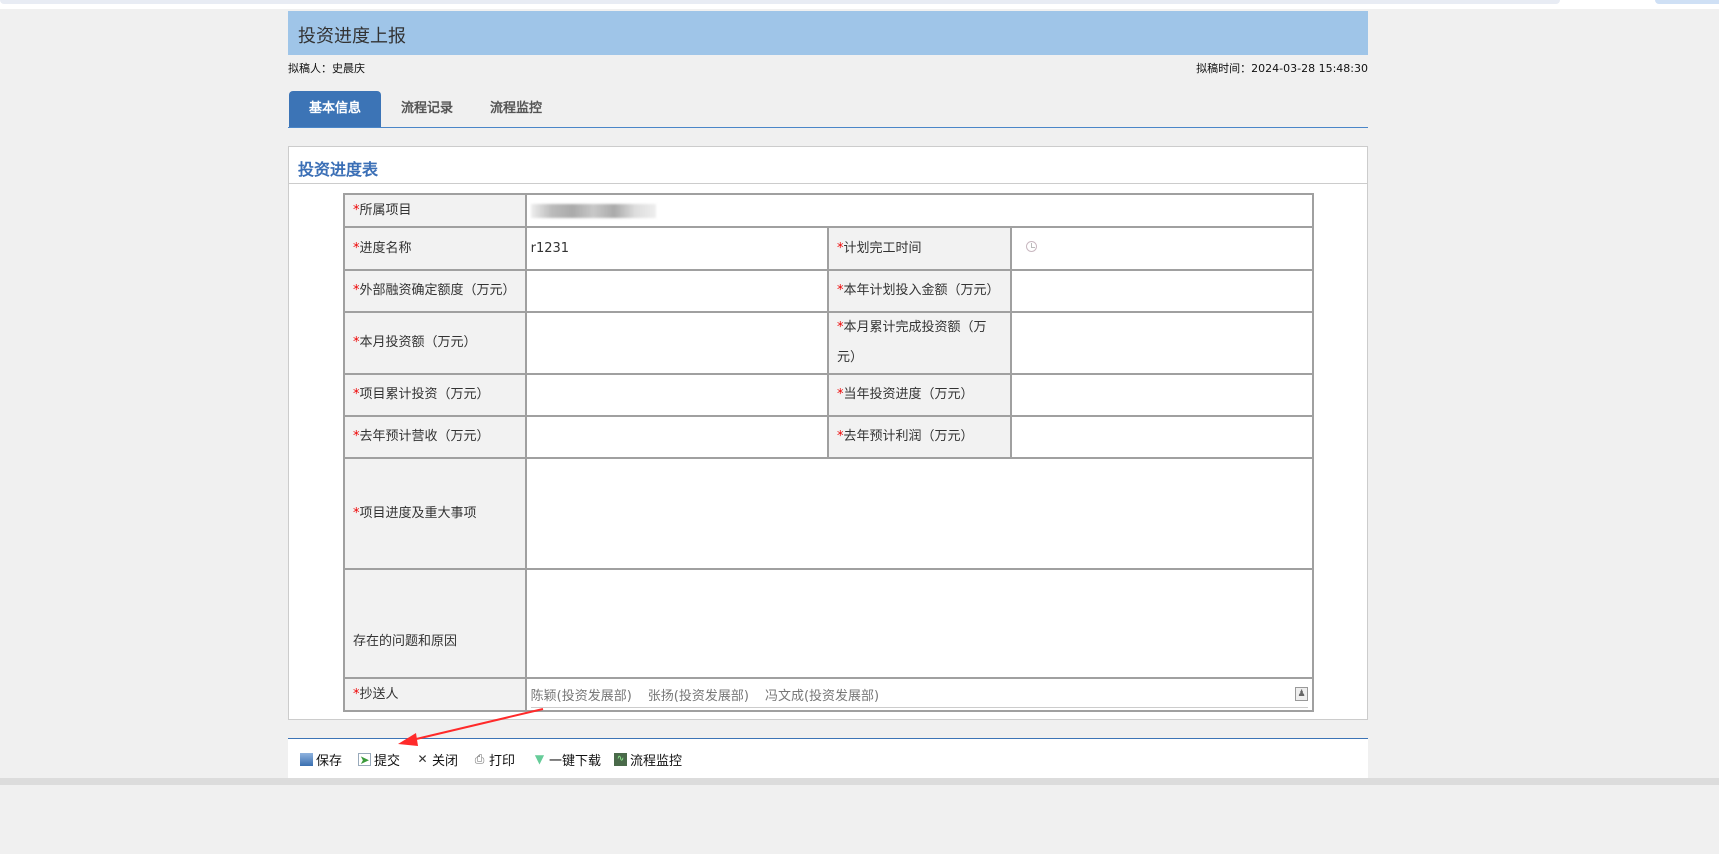 Image resolution: width=1719 pixels, height=854 pixels. What do you see at coordinates (698, 694) in the screenshot?
I see `cc-person: 张扬(投资发展部)` at bounding box center [698, 694].